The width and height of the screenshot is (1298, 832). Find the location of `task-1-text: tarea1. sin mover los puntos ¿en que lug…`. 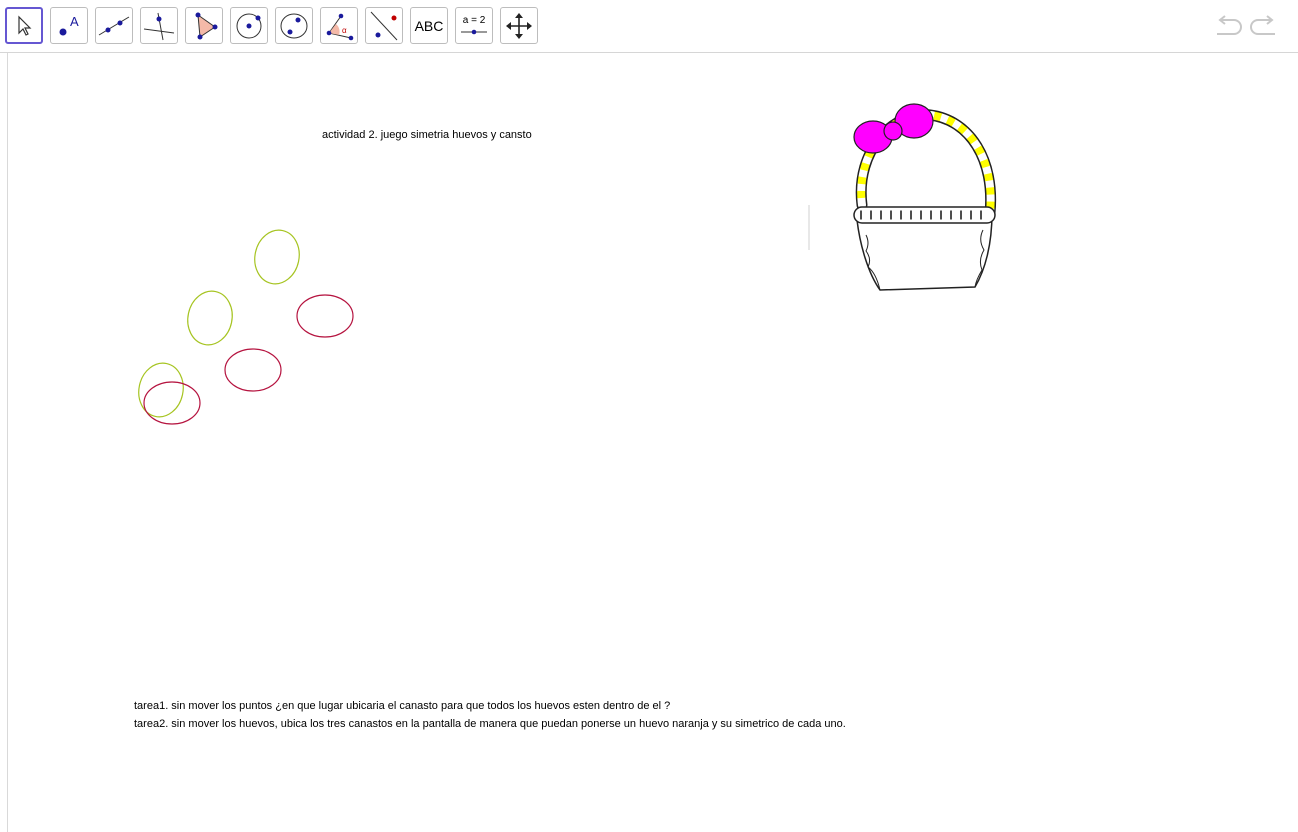

task-1-text: tarea1. sin mover los puntos ¿en que lug… is located at coordinates (402, 706).